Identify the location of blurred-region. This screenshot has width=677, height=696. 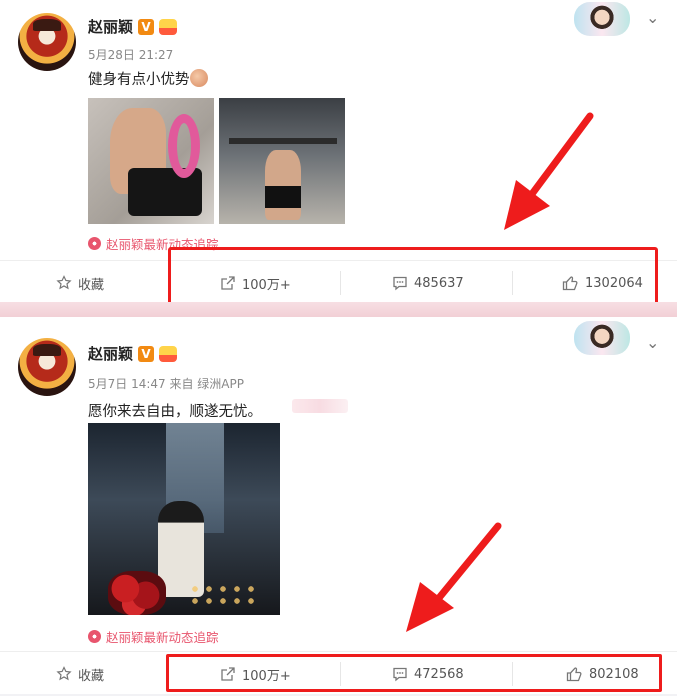
(320, 406).